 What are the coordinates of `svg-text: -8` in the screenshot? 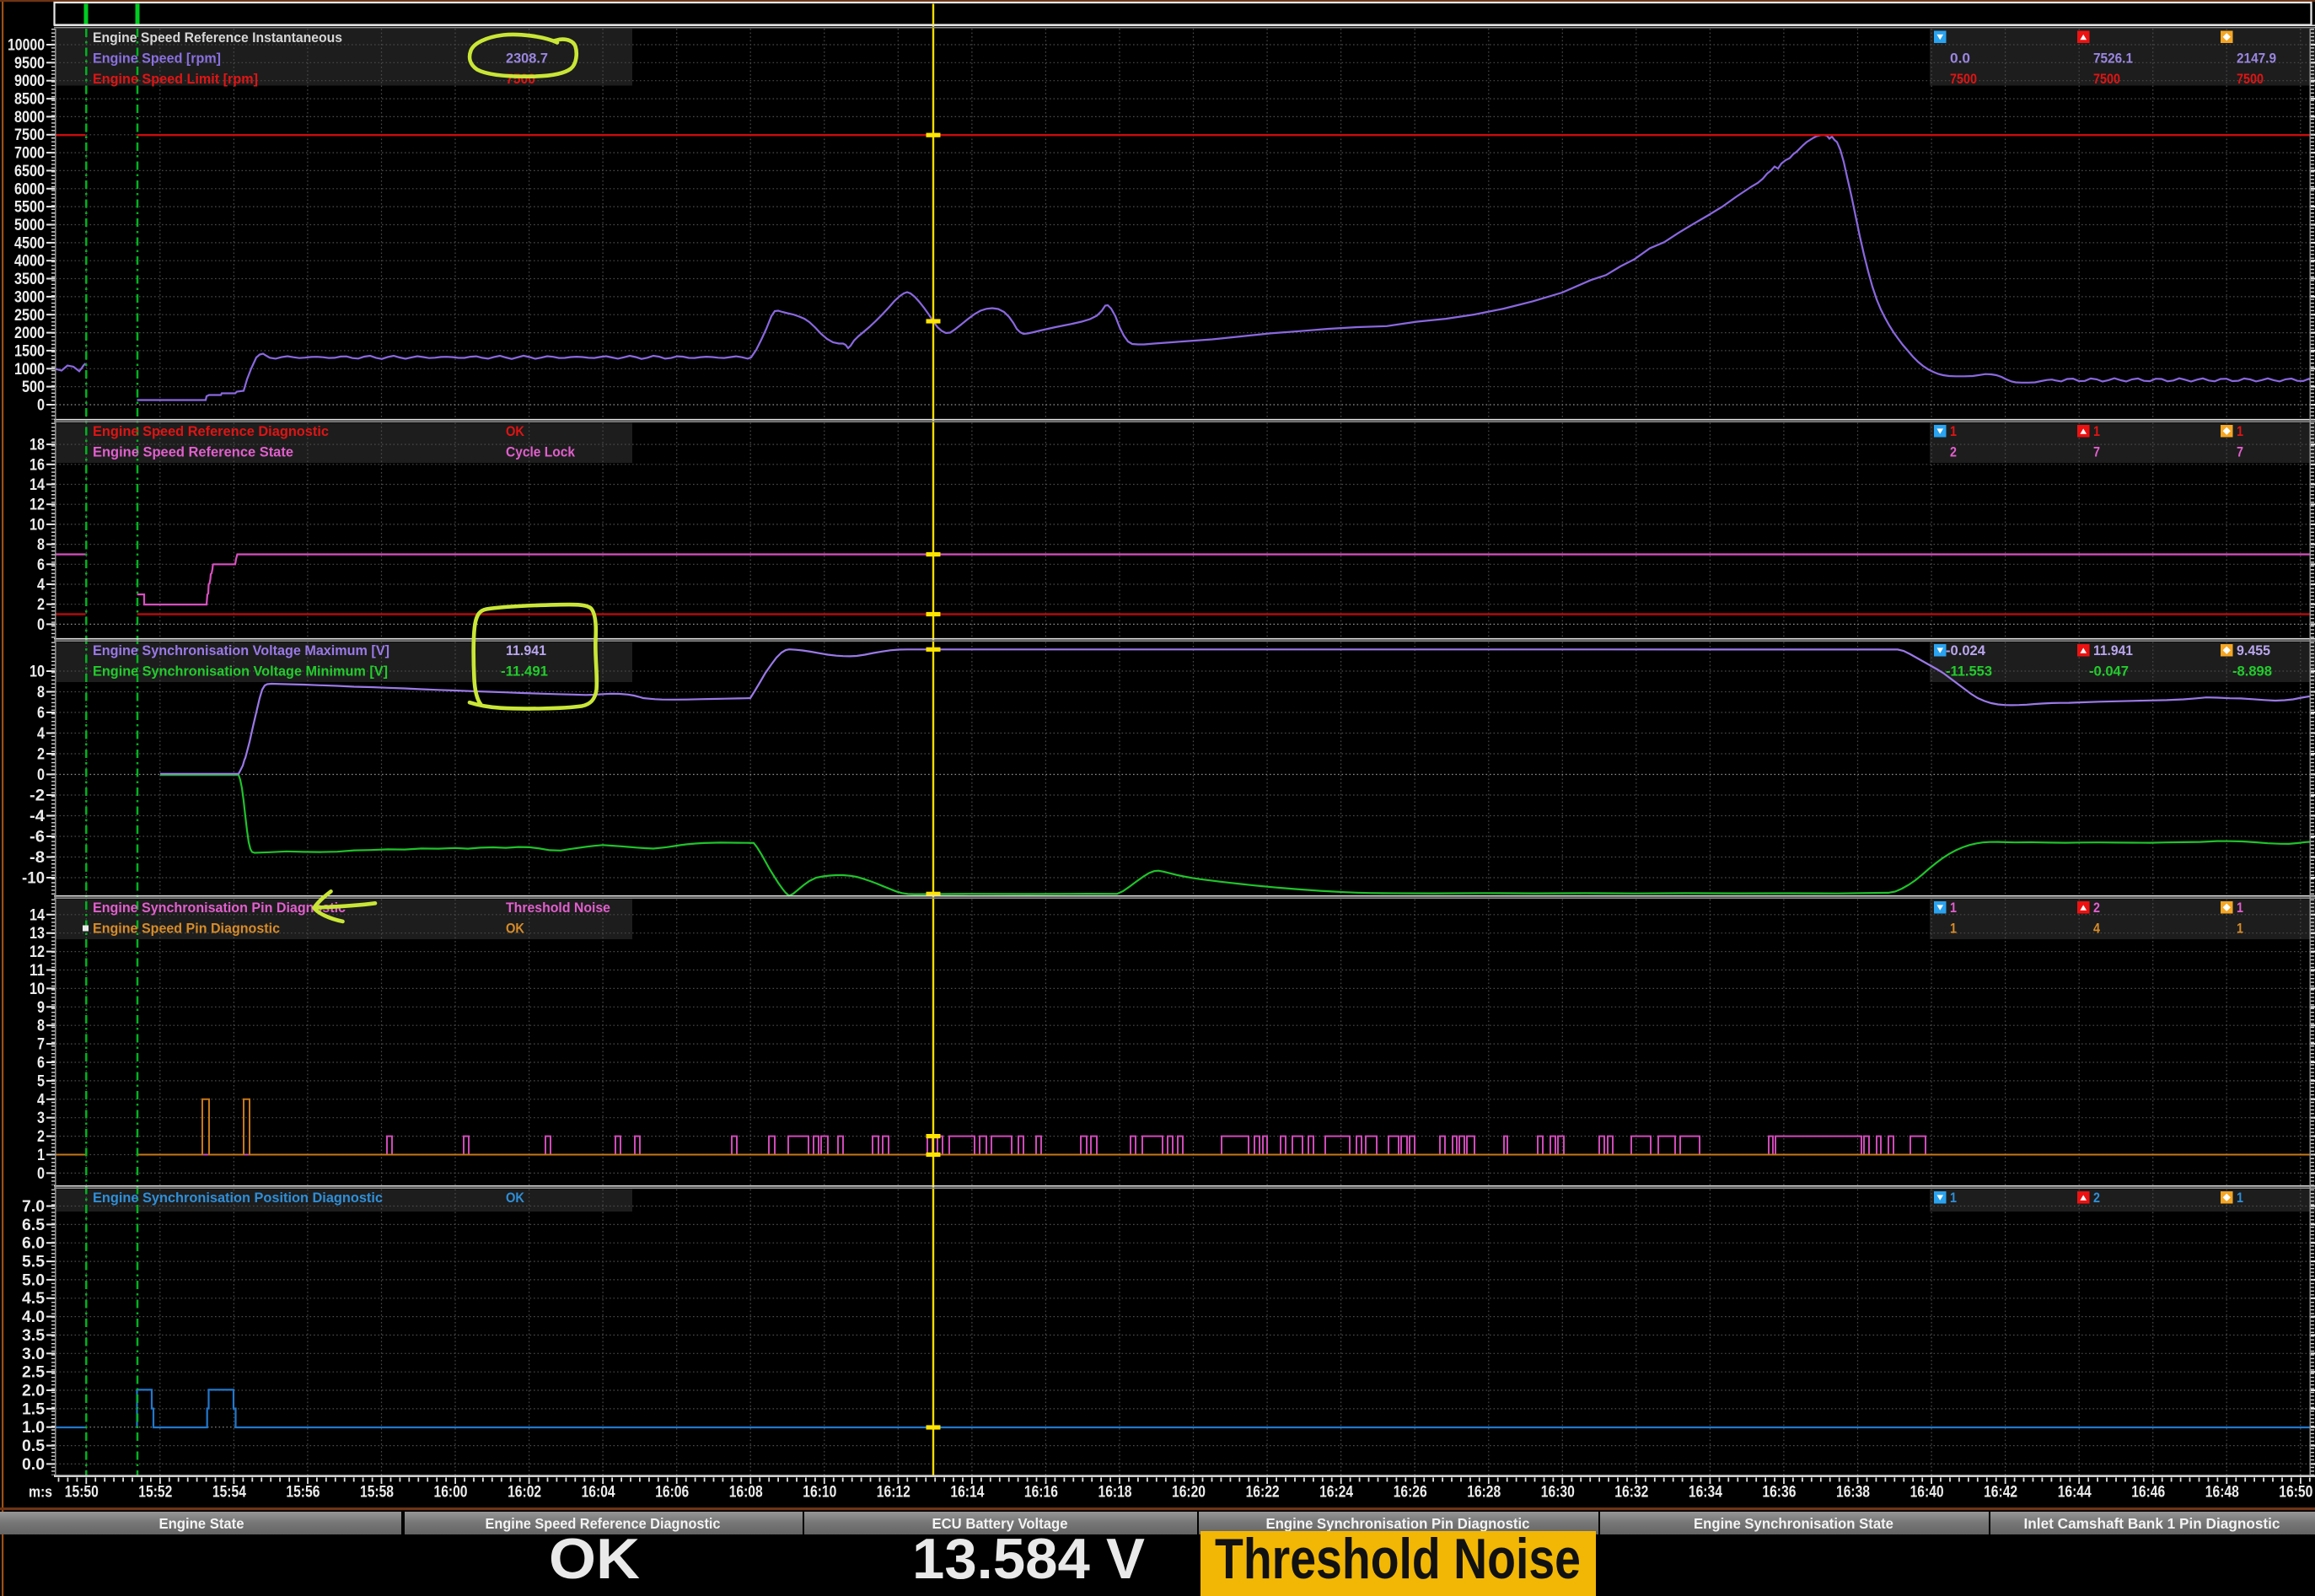 It's located at (38, 858).